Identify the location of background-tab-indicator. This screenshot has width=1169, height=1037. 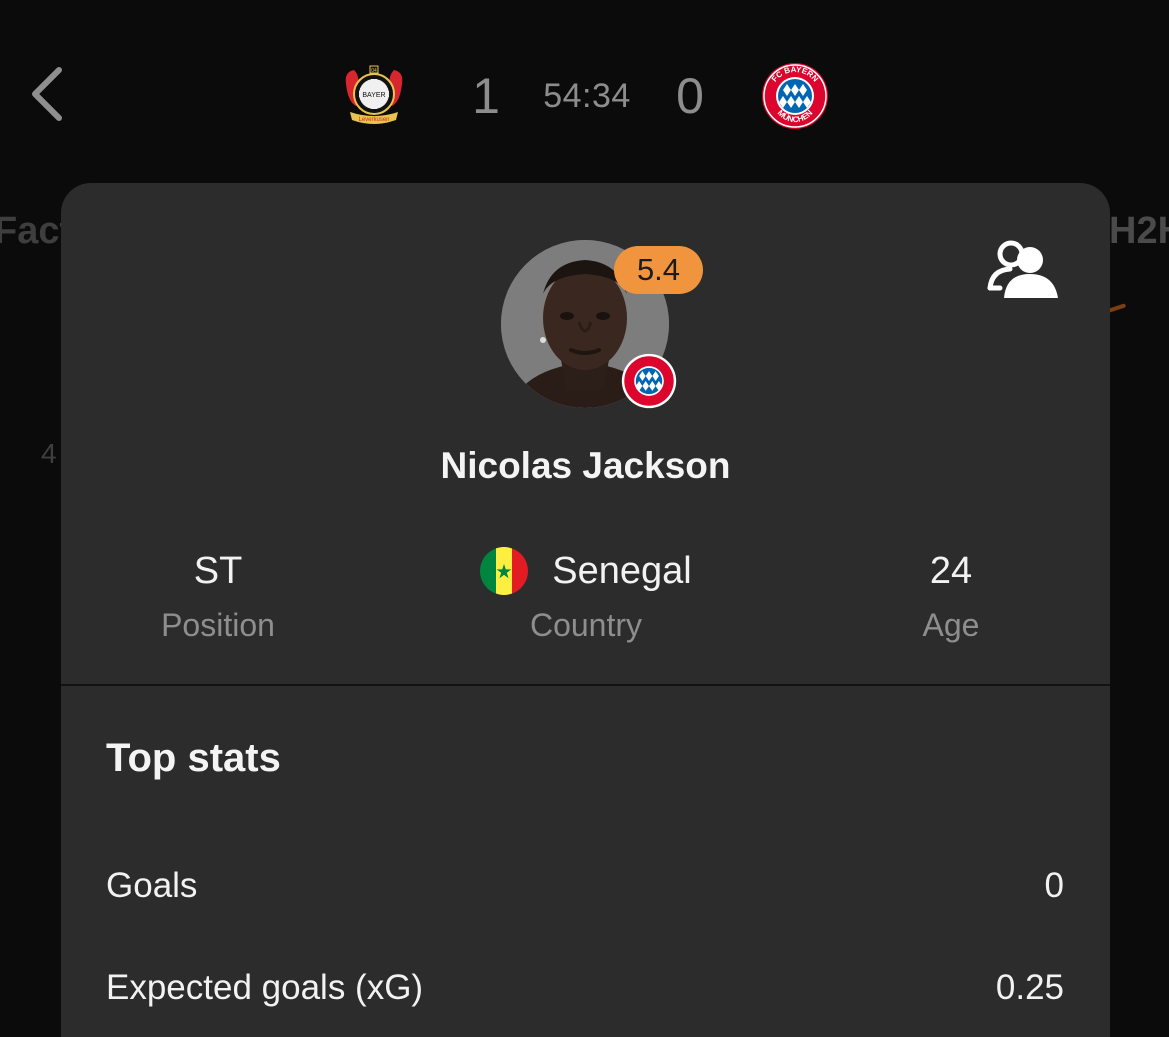
(1117, 308).